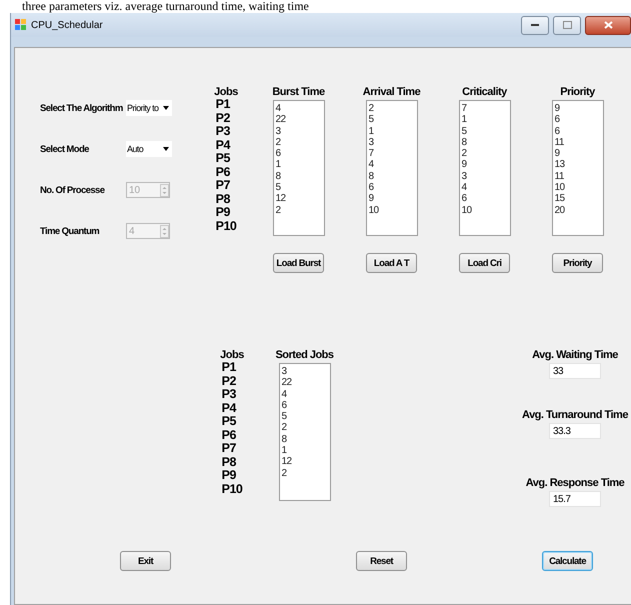  What do you see at coordinates (65, 149) in the screenshot?
I see `setting-label: Select Mode` at bounding box center [65, 149].